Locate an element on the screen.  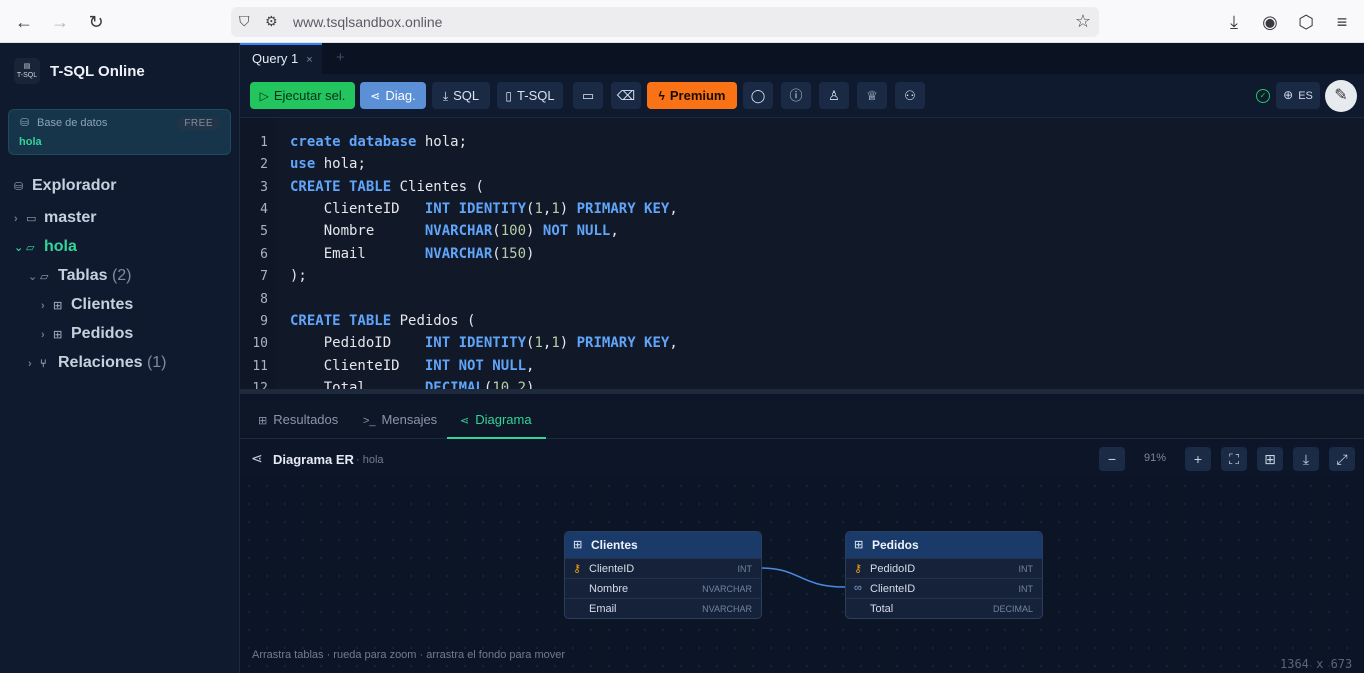
tsql-label: T-SQL is located at coordinates (536, 95).